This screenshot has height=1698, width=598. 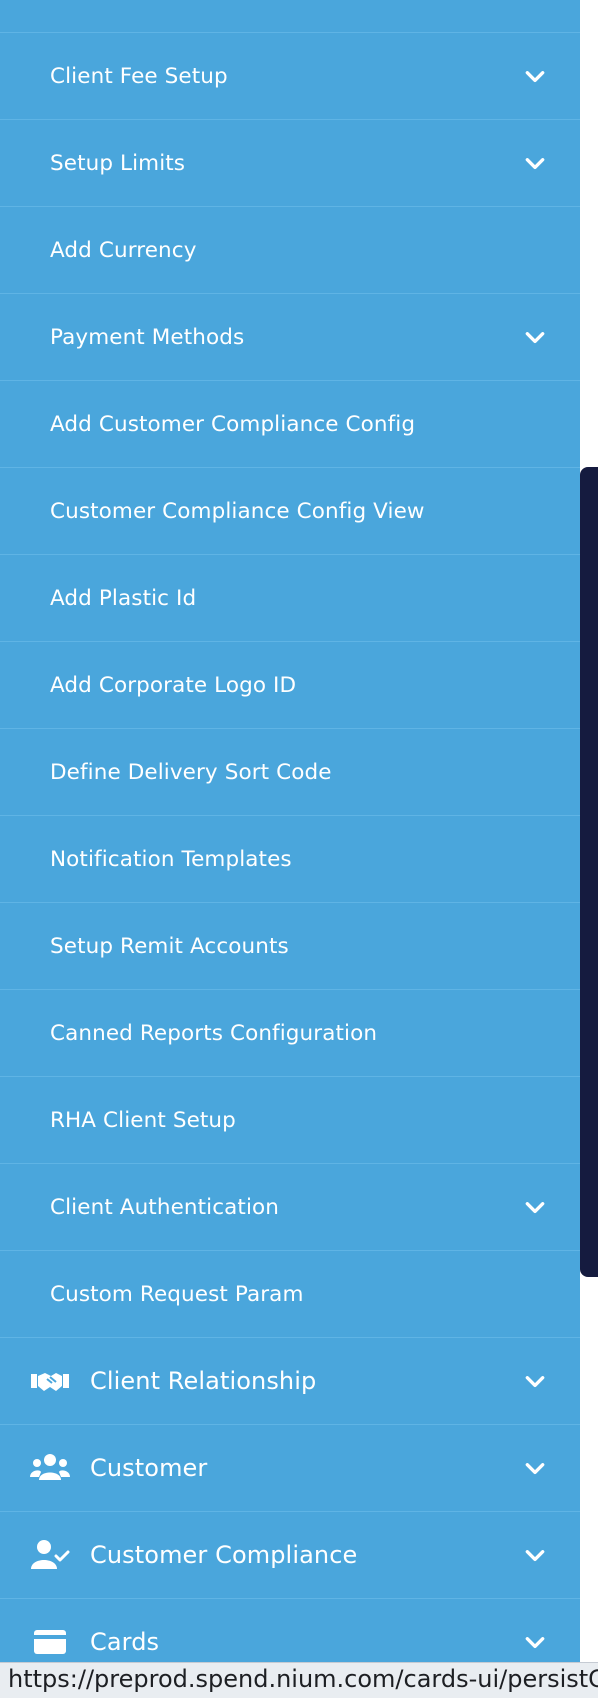 I want to click on user-check-icon, so click(x=50, y=1554).